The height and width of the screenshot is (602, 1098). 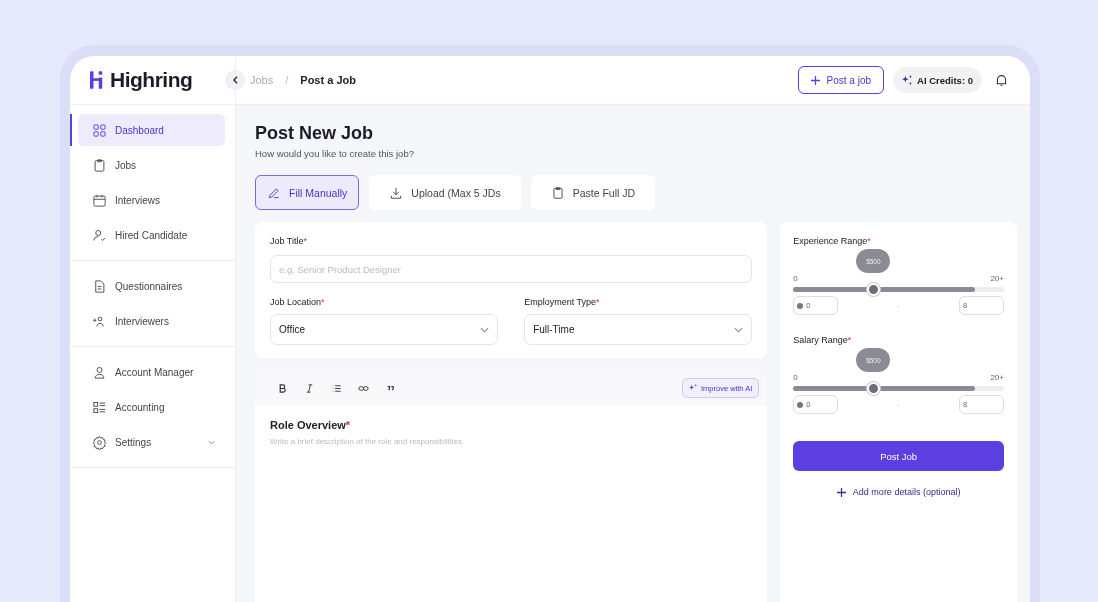 What do you see at coordinates (898, 456) in the screenshot?
I see `post-job-button: Post Job` at bounding box center [898, 456].